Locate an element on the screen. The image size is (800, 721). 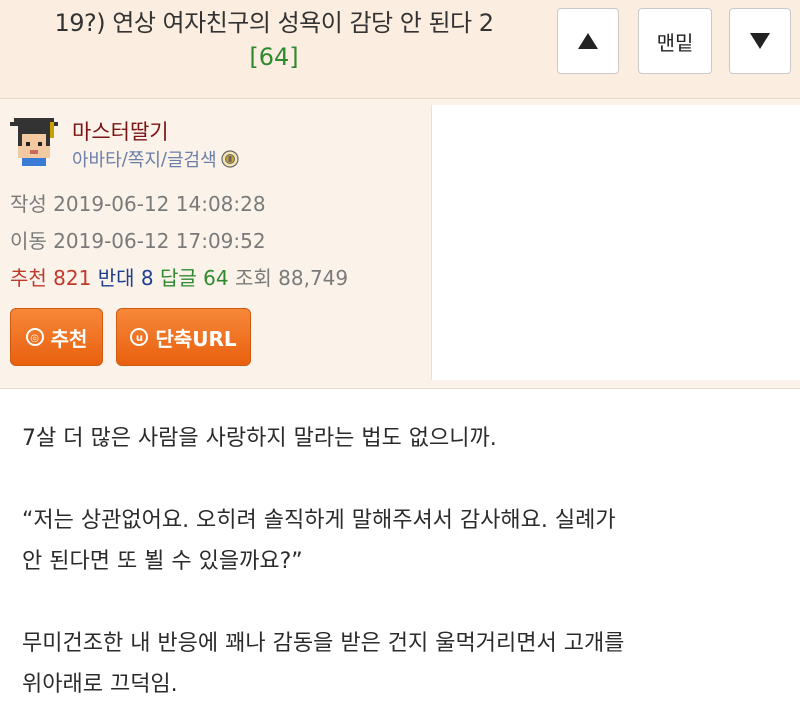
write-time: 2019-06-12 14:08:28 is located at coordinates (159, 204).